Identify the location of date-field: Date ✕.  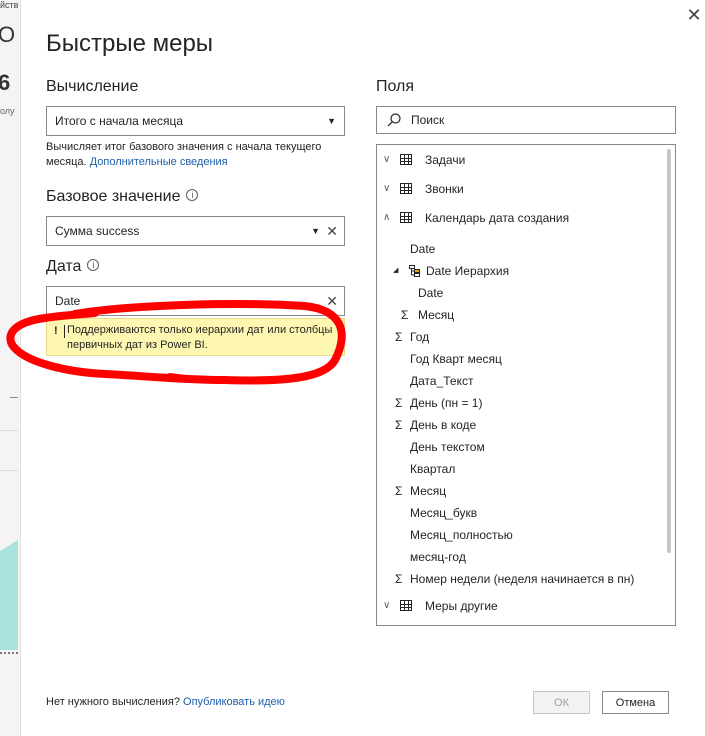
(195, 301).